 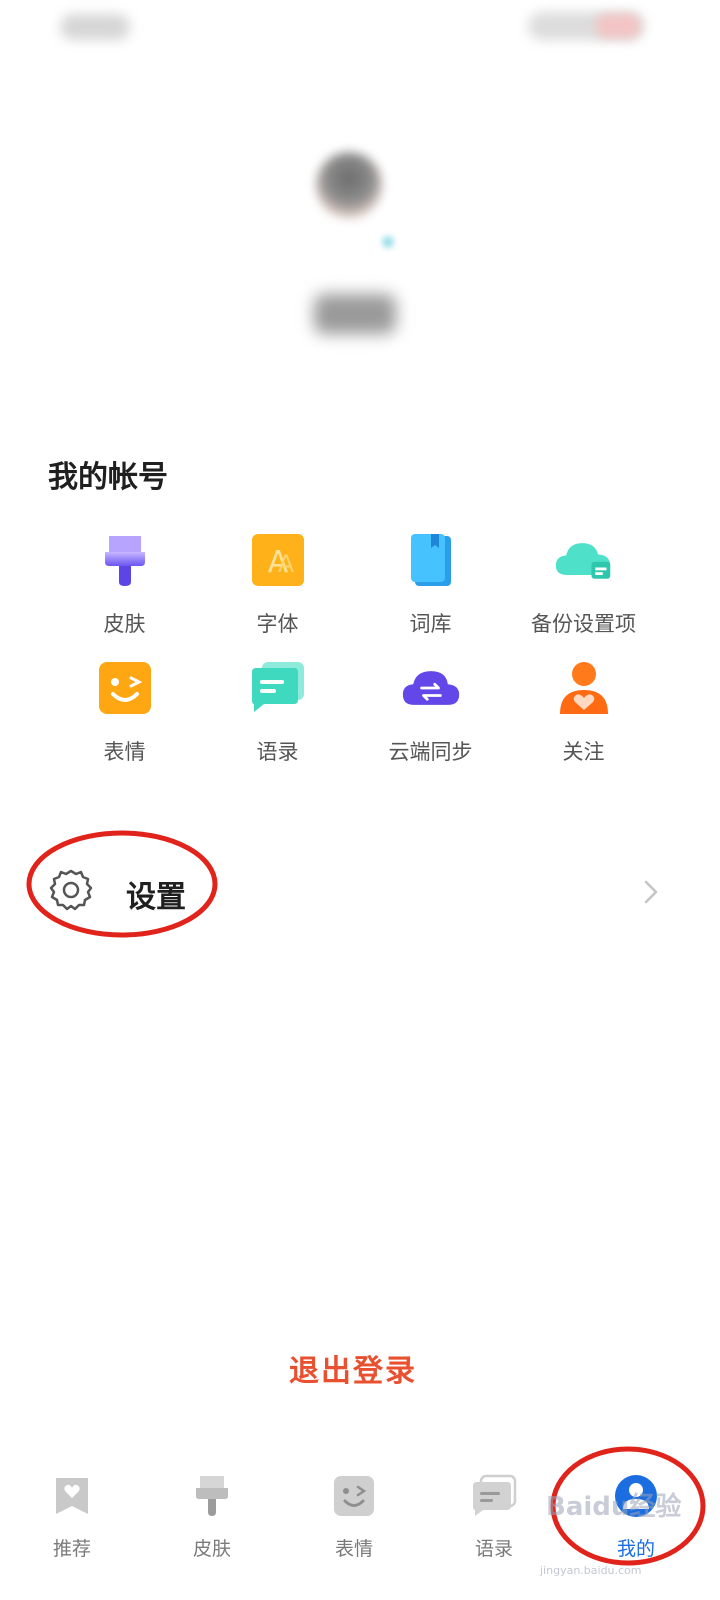 What do you see at coordinates (651, 892) in the screenshot?
I see `chevron-right-icon` at bounding box center [651, 892].